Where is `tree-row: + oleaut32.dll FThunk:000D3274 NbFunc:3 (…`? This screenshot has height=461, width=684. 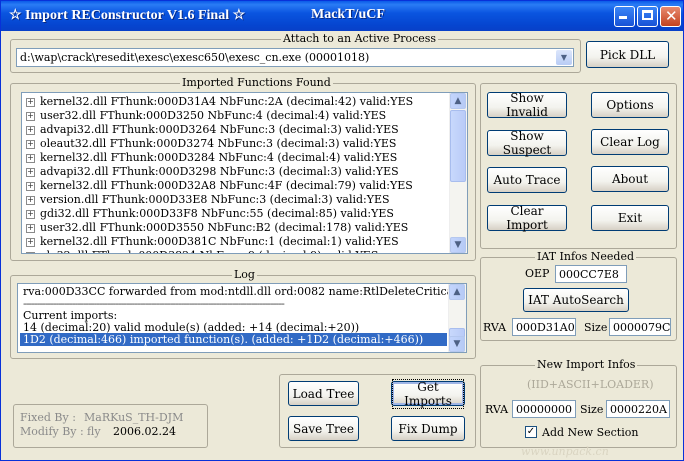 tree-row: + oleaut32.dll FThunk:000D3274 NbFunc:3 (… is located at coordinates (211, 144).